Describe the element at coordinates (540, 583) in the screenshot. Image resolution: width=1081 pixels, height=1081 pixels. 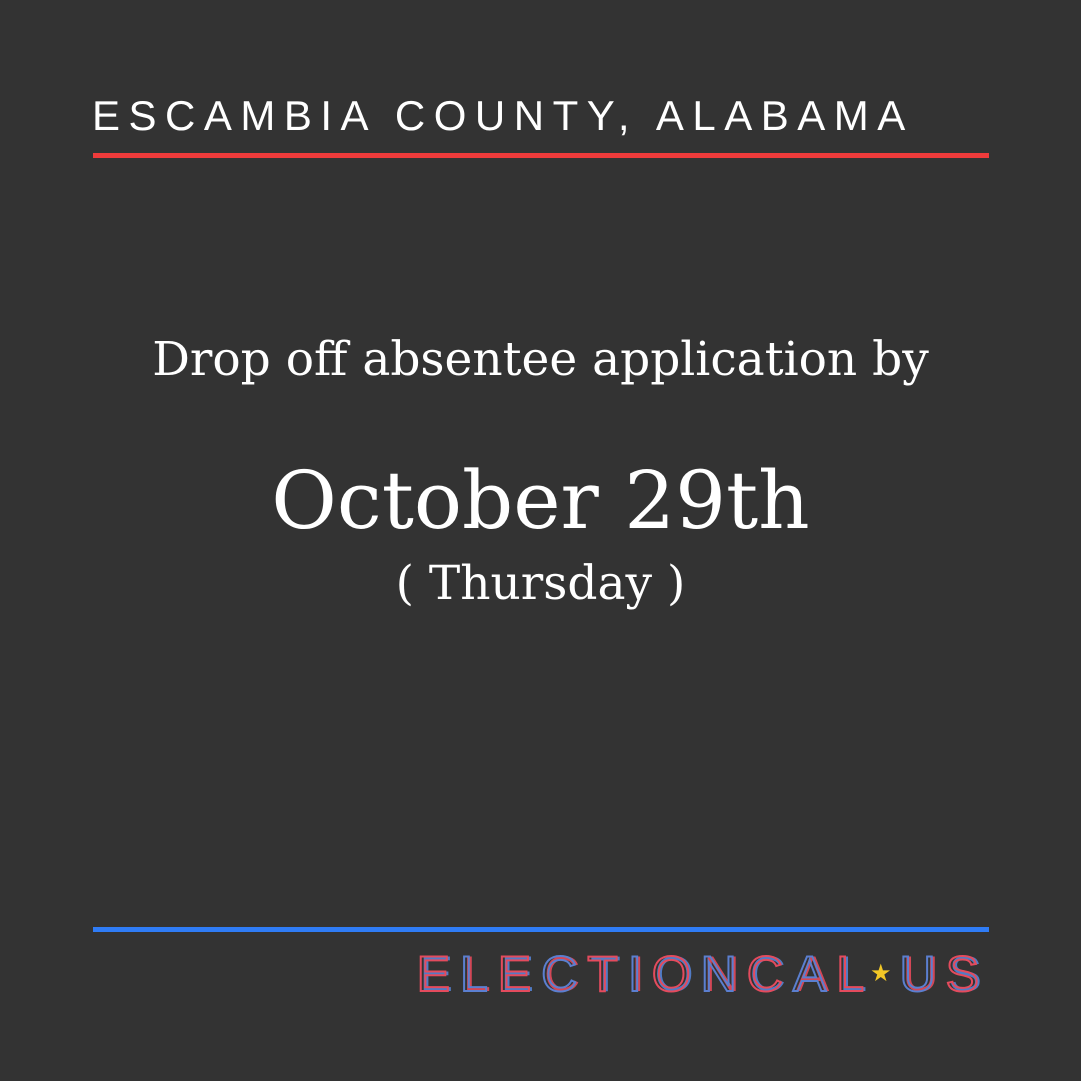
I see `deadline-day: ( Thursday )` at that location.